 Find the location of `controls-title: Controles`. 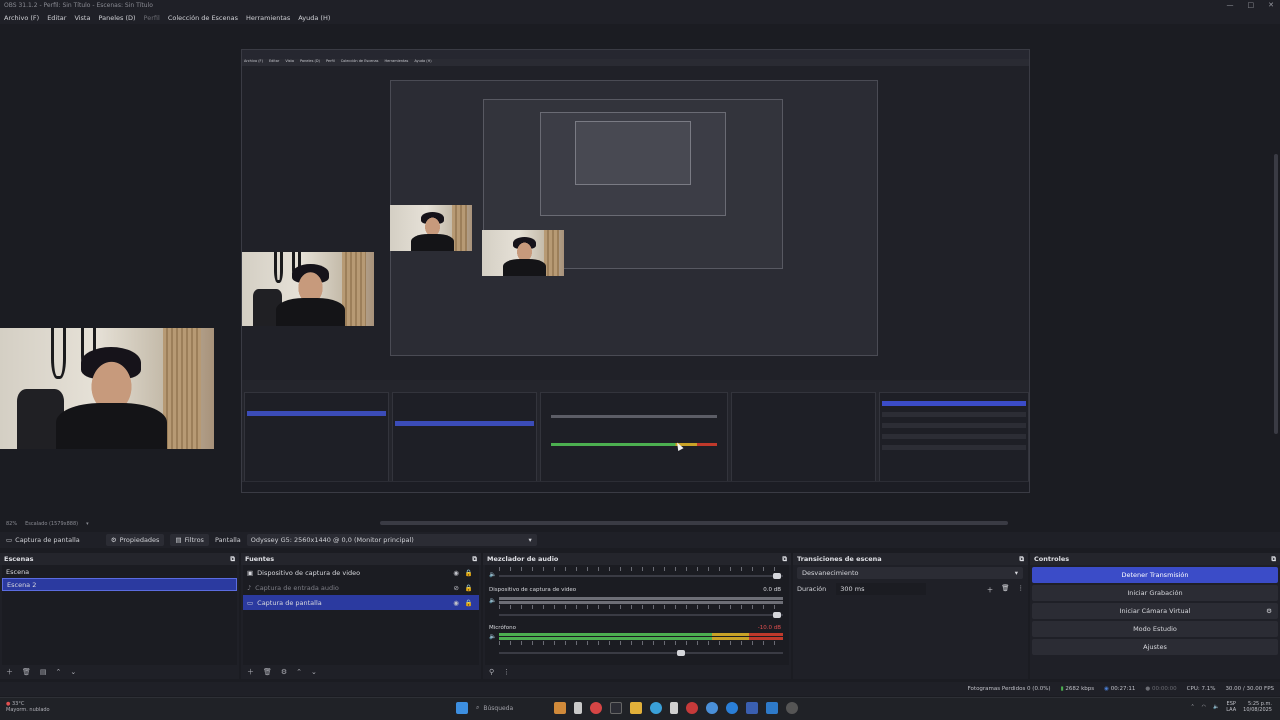

controls-title: Controles is located at coordinates (1052, 559).